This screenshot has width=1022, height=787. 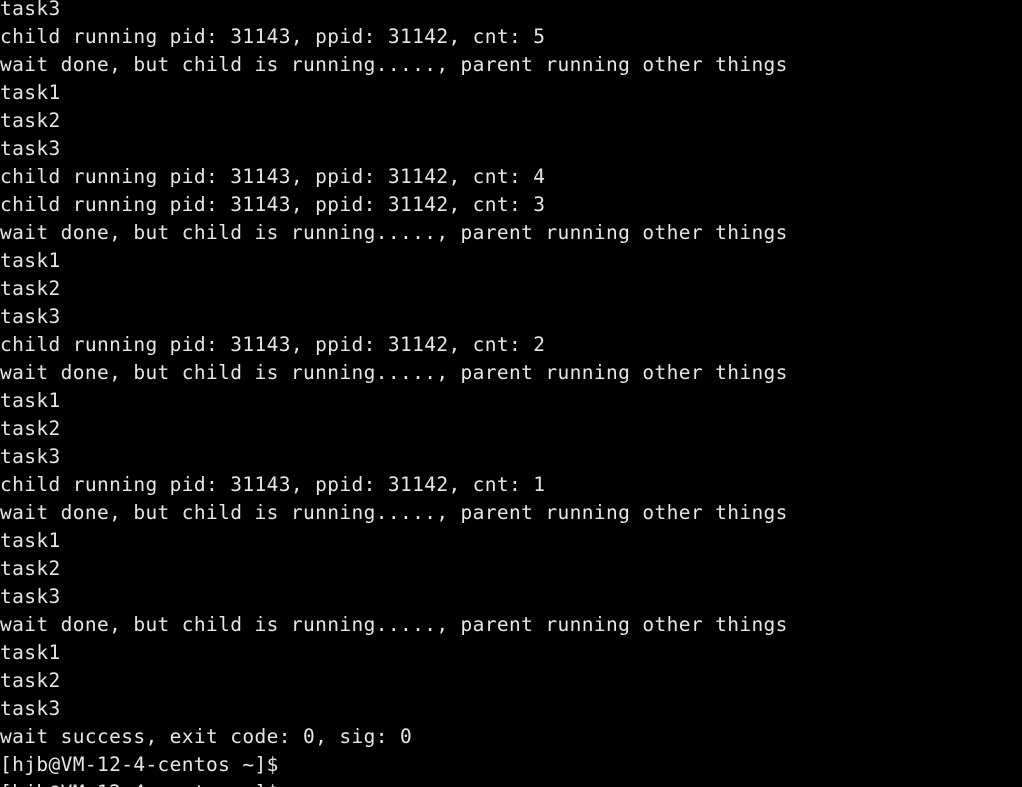 I want to click on terminal-output-line: wait success, exit code: 0, sig: 0, so click(x=206, y=736).